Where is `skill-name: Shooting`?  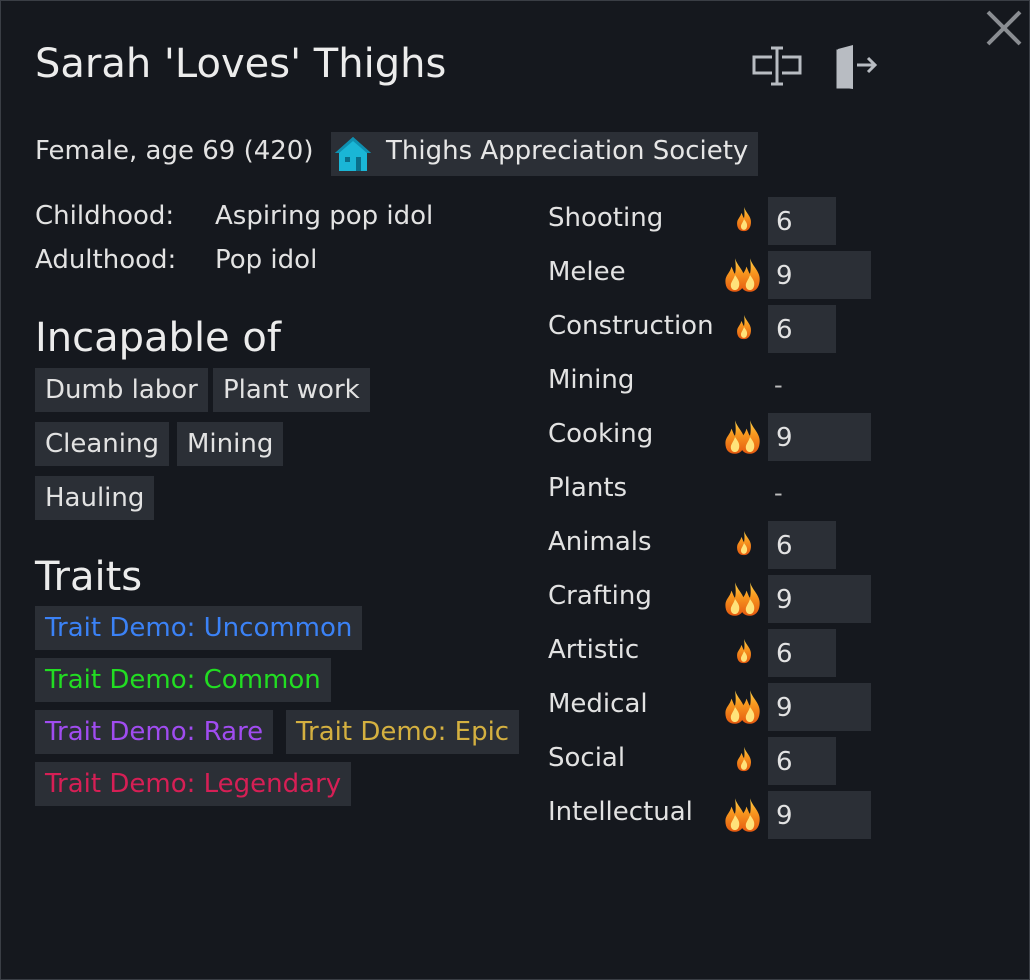 skill-name: Shooting is located at coordinates (606, 218).